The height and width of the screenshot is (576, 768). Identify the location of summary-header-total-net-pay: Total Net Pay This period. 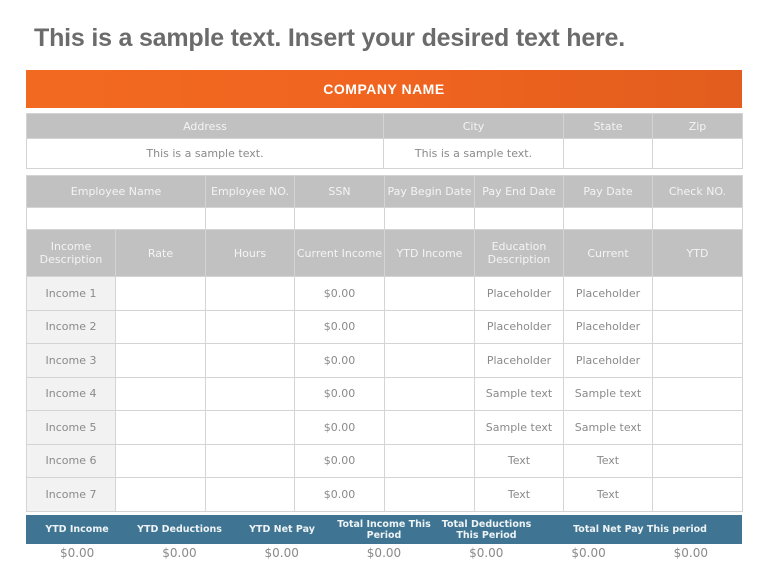
(640, 529).